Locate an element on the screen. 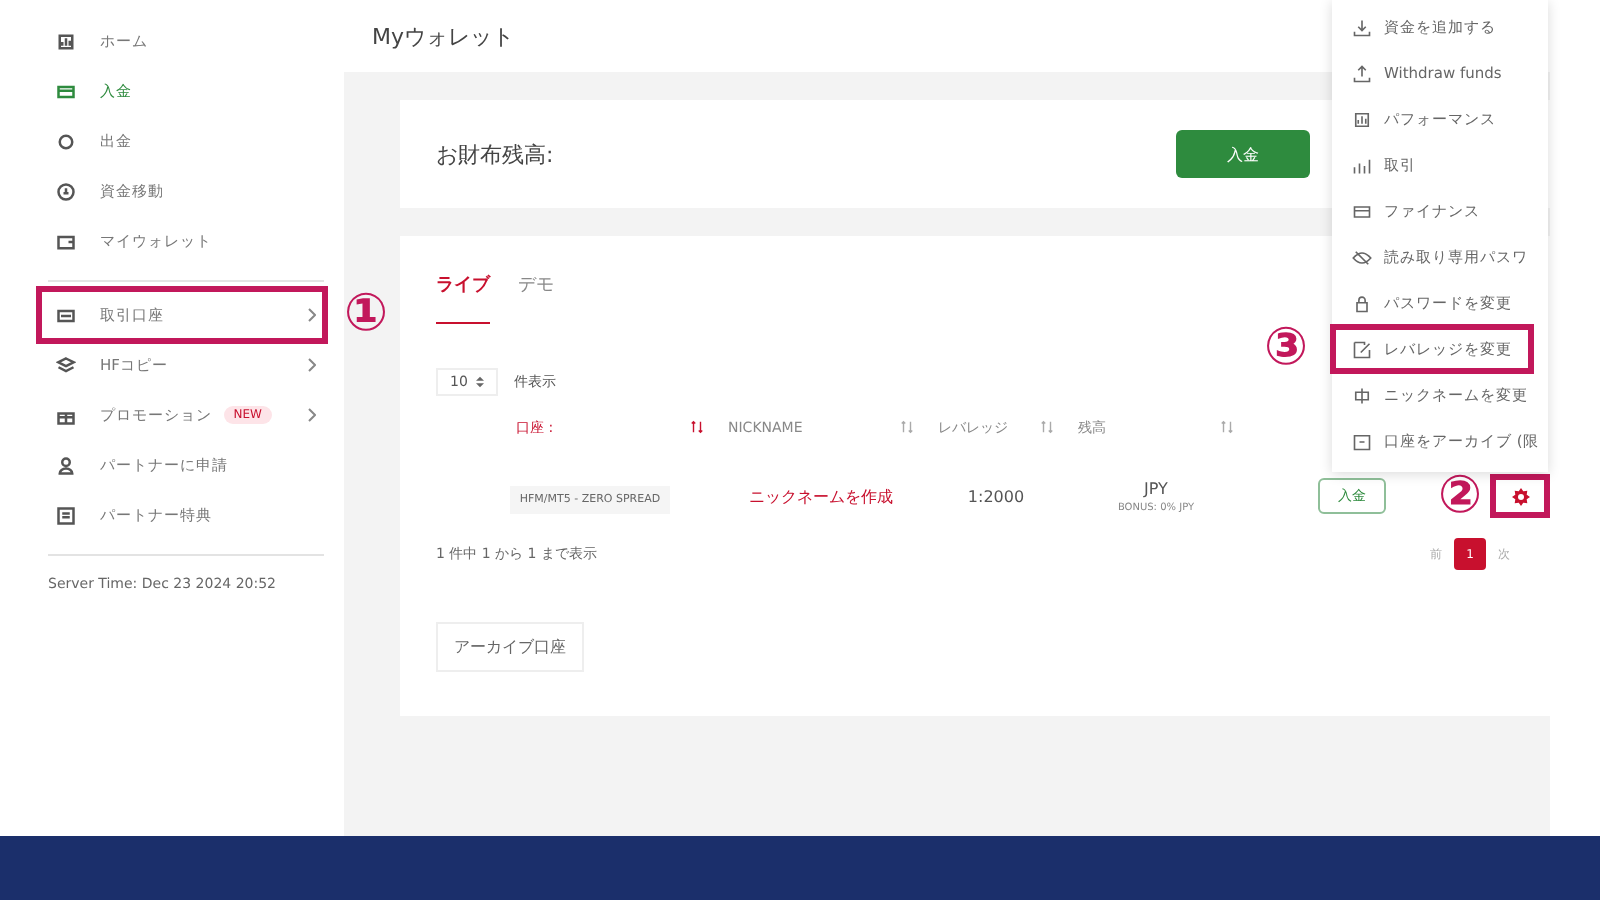  layers-icon is located at coordinates (66, 365).